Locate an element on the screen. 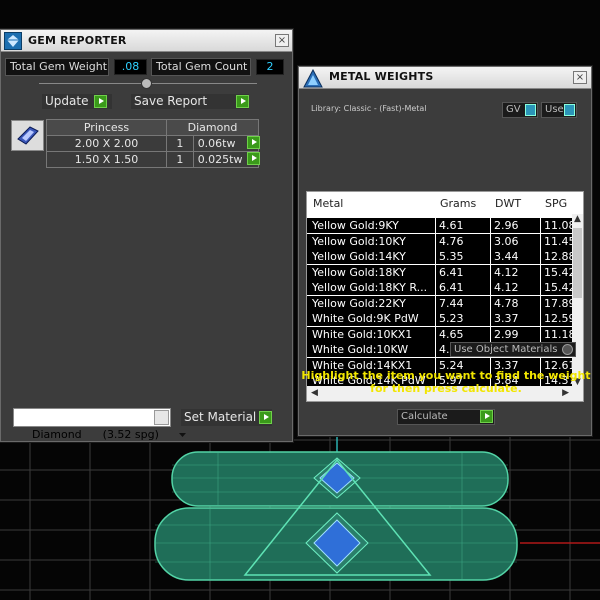 The image size is (600, 600). metal-row: Yellow Gold:10KY 4.76 3.06 11.45 is located at coordinates (441, 241).